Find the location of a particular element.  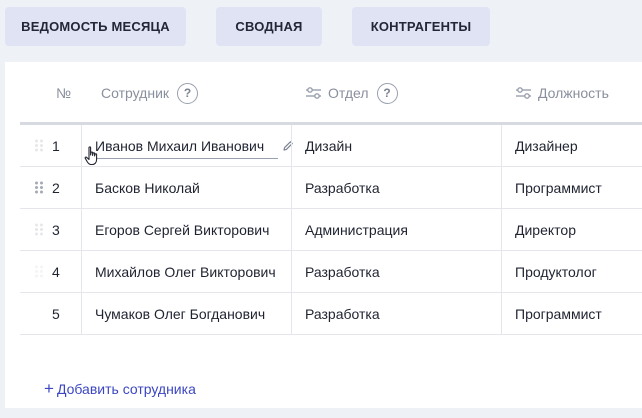

pencil-icon is located at coordinates (288, 145).